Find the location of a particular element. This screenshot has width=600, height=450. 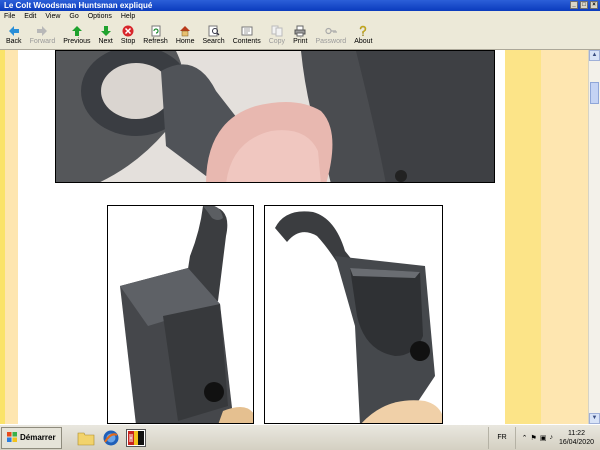

maximize-button: □ is located at coordinates (584, 5).